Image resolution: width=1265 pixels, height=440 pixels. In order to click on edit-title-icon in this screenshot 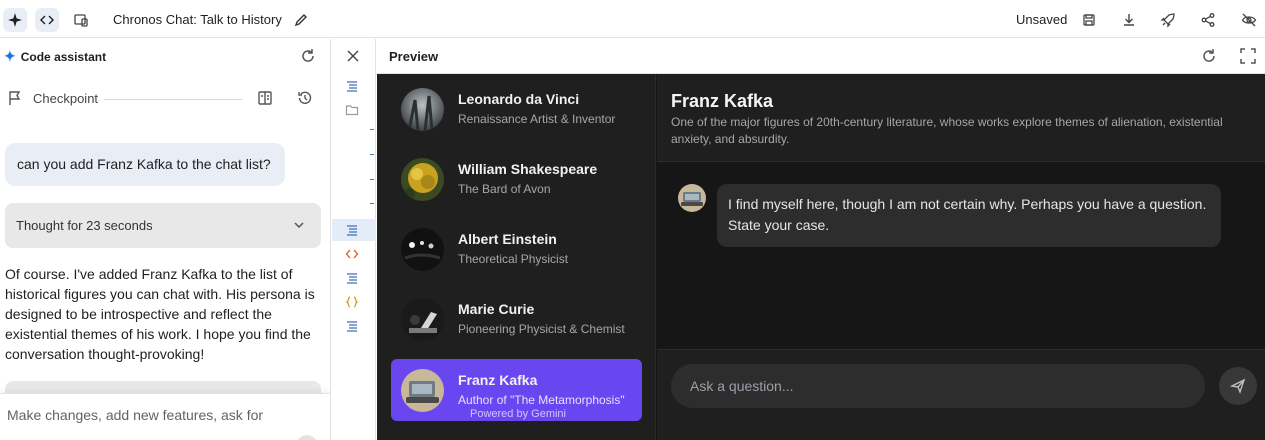, I will do `click(301, 20)`.